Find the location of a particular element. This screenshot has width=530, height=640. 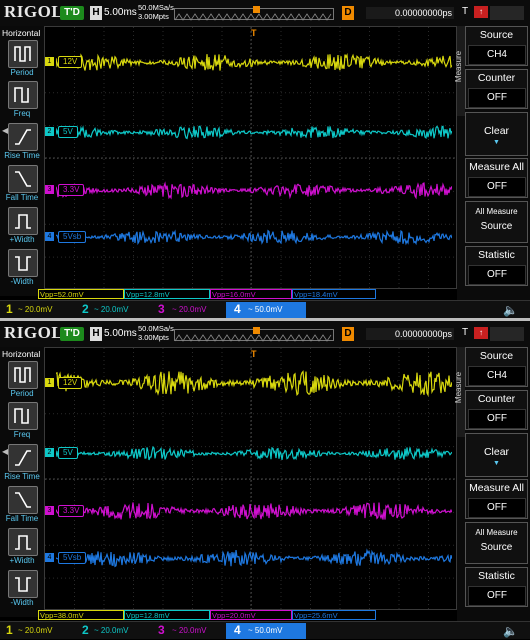

measure-tab-label: Measure is located at coordinates (459, 387).